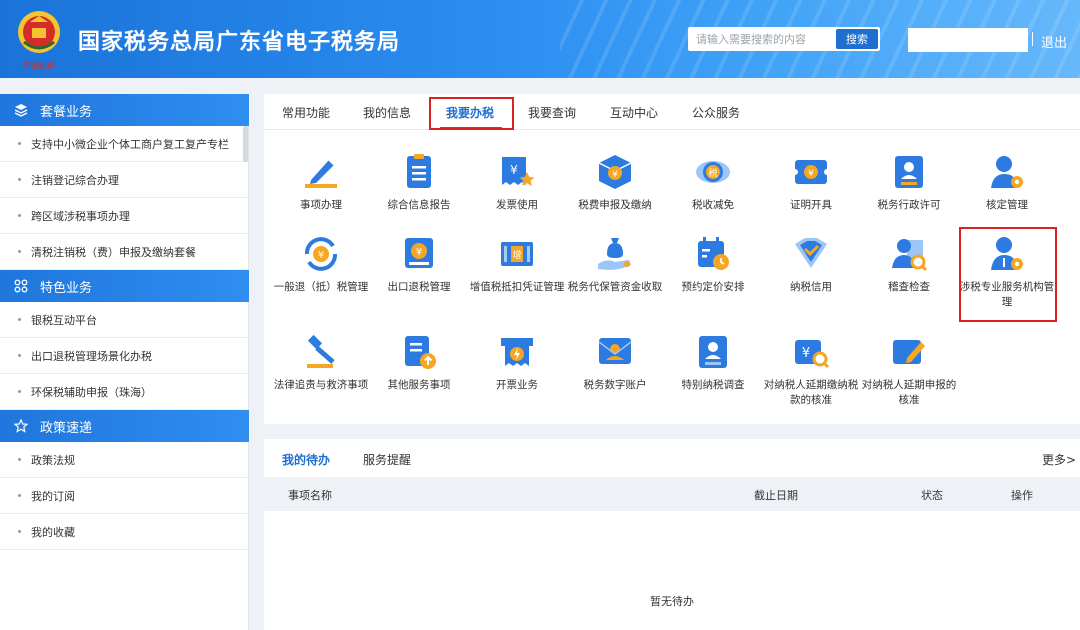 This screenshot has width=1080, height=630. What do you see at coordinates (909, 370) in the screenshot?
I see `function-item: 对纳税人延期申报的核准` at bounding box center [909, 370].